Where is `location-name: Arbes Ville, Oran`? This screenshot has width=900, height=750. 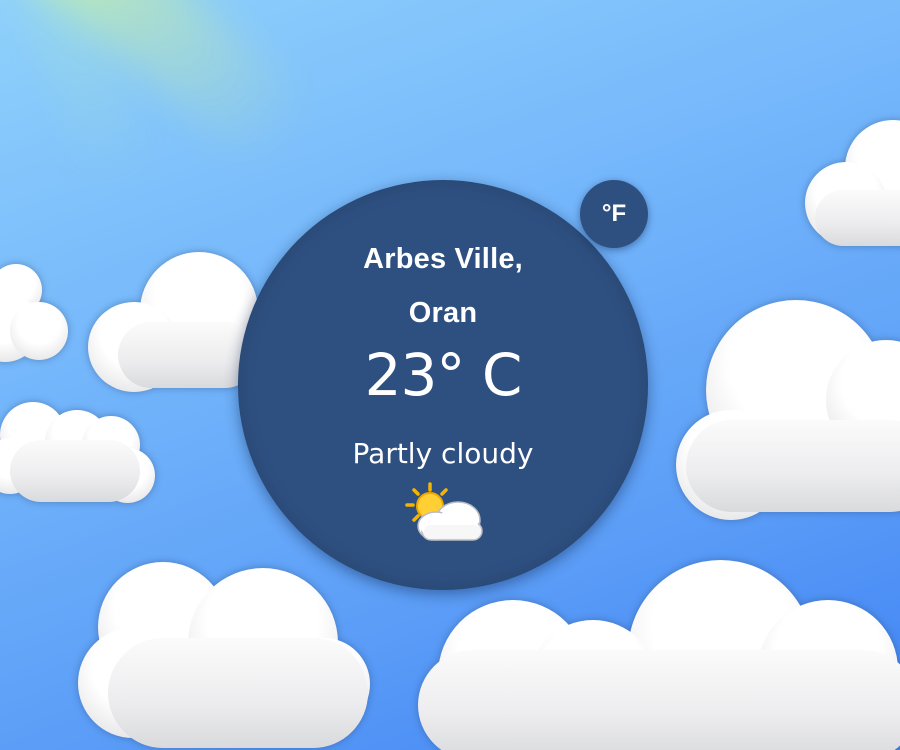 location-name: Arbes Ville, Oran is located at coordinates (443, 286).